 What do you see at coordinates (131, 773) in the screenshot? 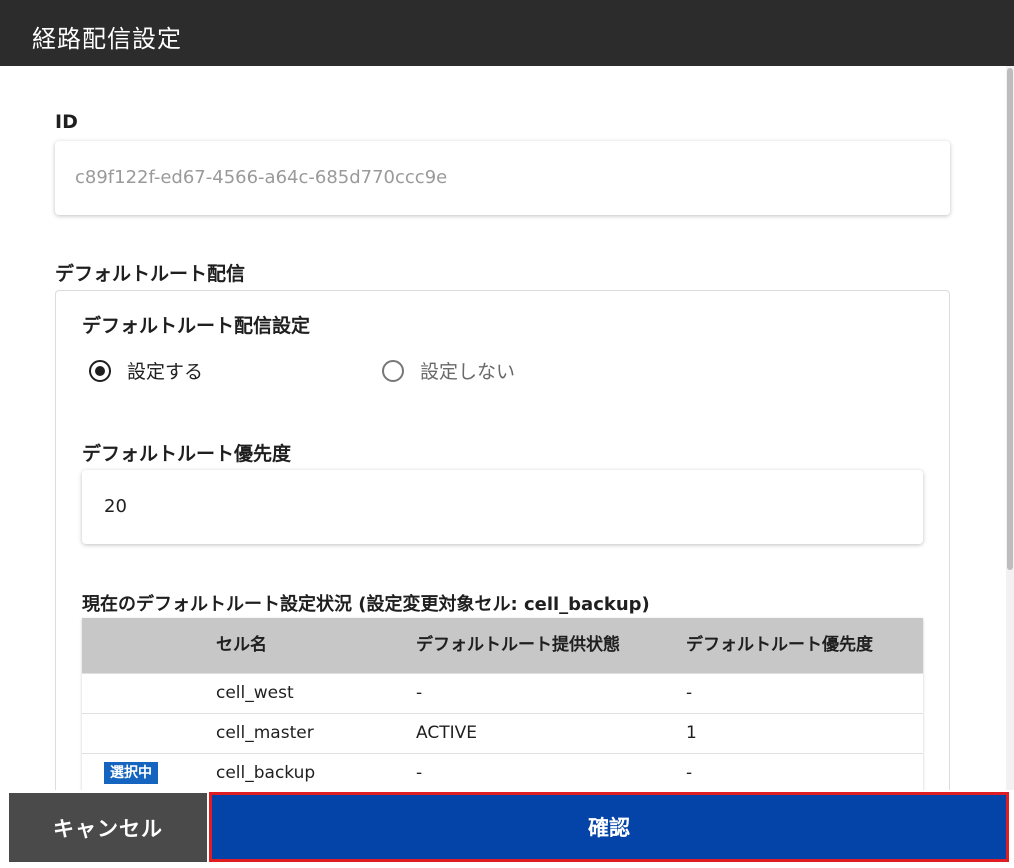
I see `selected-badge: 選択中` at bounding box center [131, 773].